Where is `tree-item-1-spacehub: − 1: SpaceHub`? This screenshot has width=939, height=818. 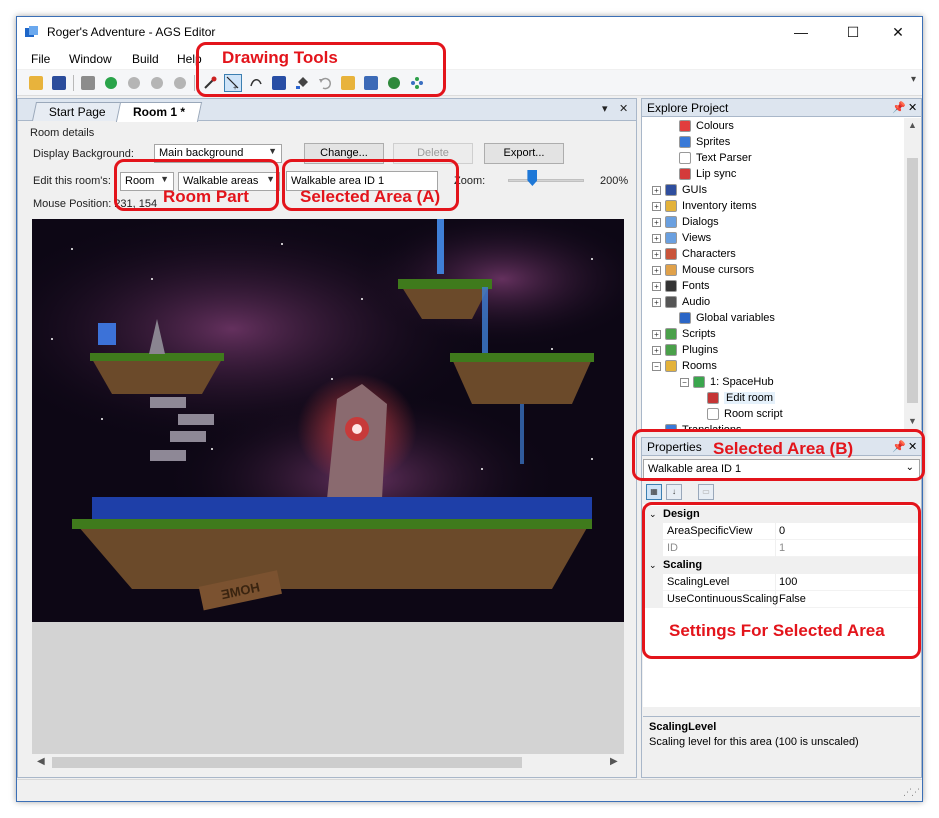 tree-item-1-spacehub: − 1: SpaceHub is located at coordinates (727, 382).